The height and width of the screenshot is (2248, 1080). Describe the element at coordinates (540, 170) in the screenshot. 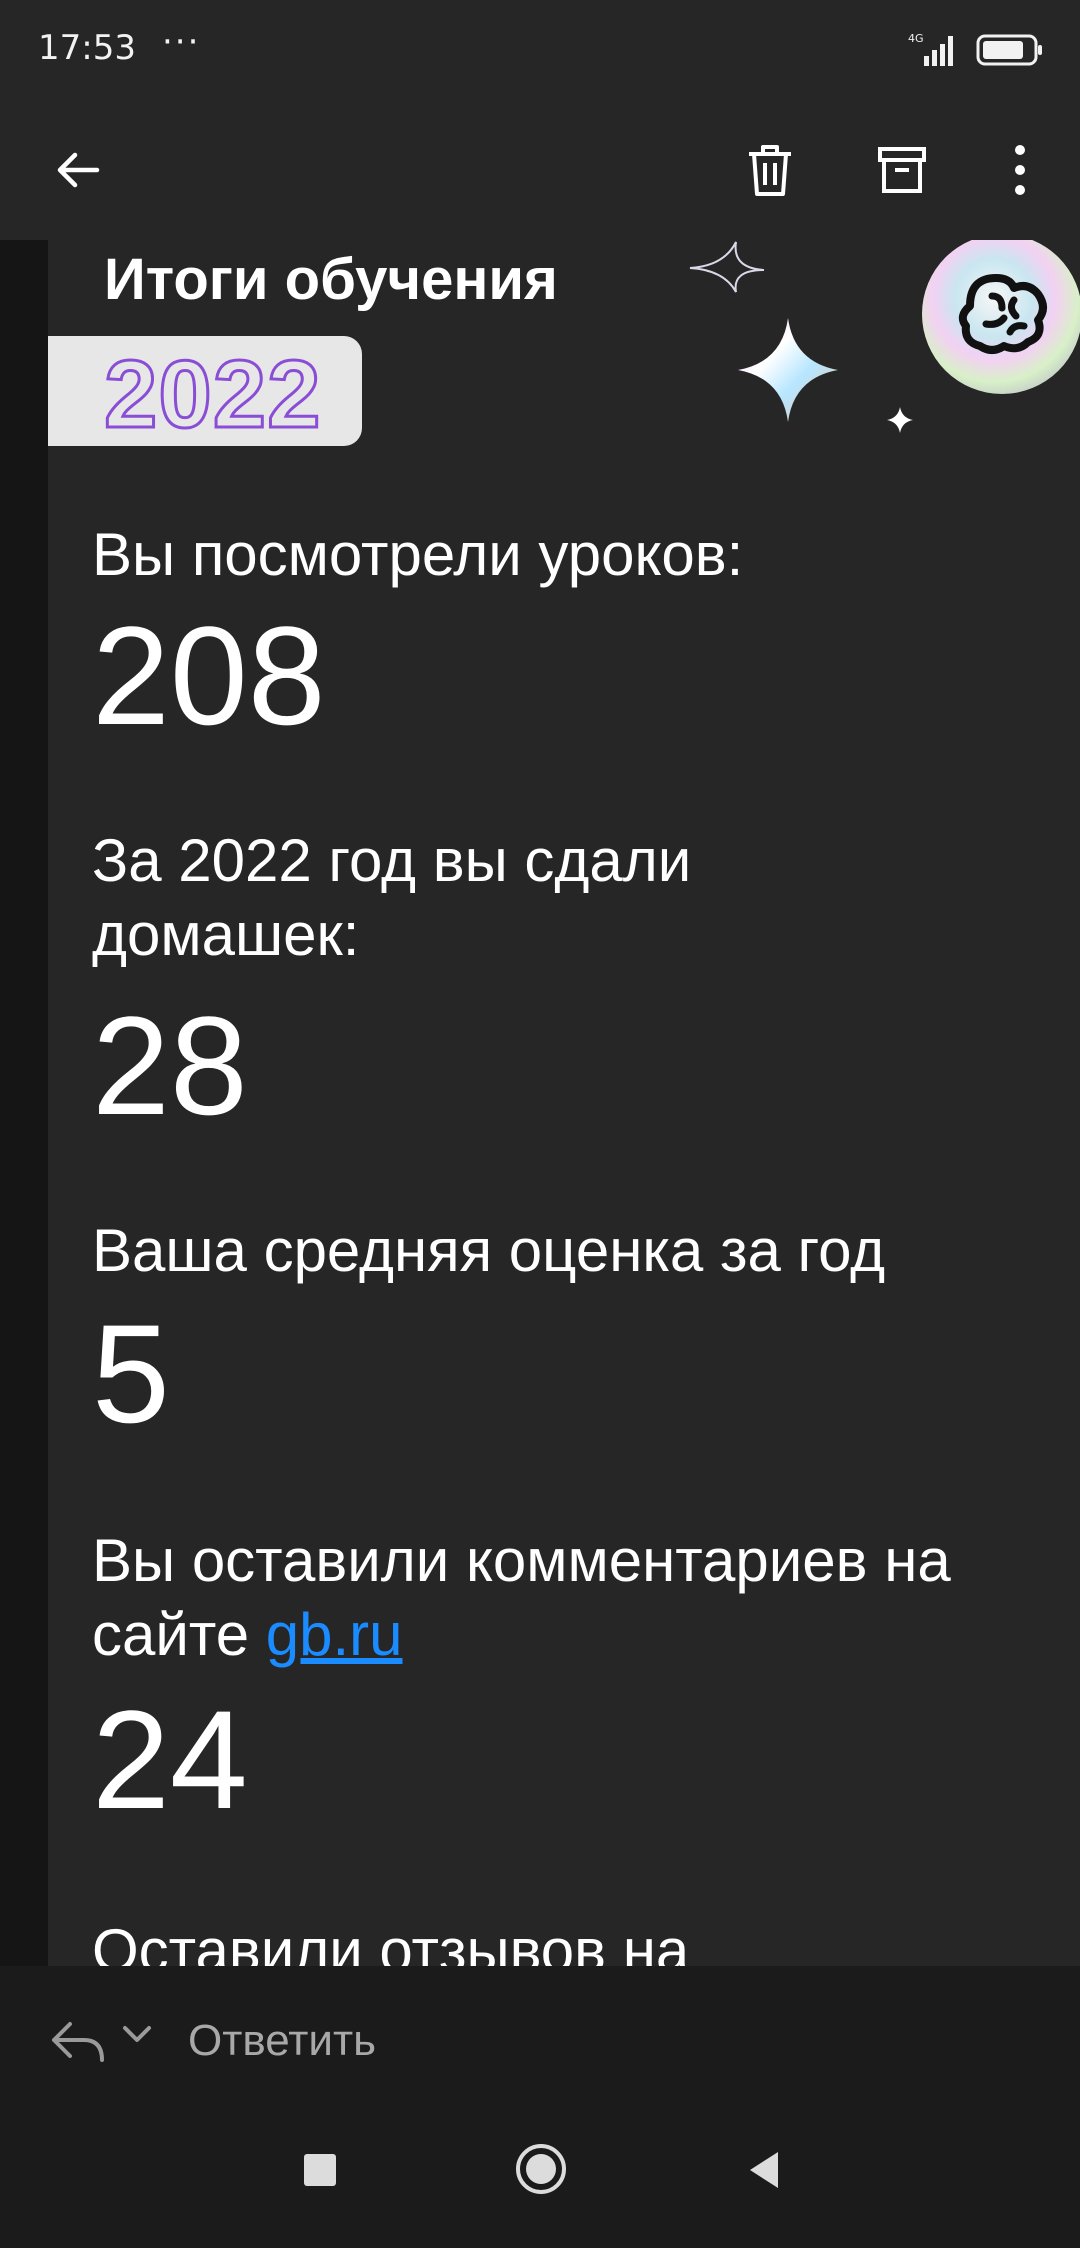

I see `email-toolbar` at that location.